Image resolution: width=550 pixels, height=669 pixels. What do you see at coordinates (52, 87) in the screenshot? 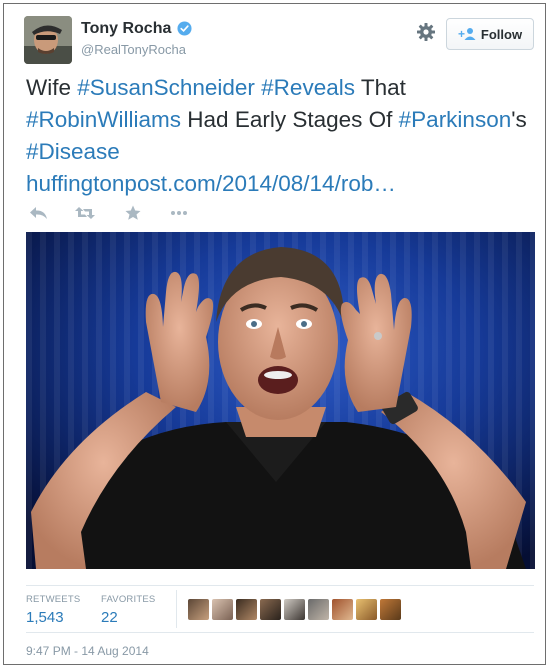
I see `tweet-word: Wife` at bounding box center [52, 87].